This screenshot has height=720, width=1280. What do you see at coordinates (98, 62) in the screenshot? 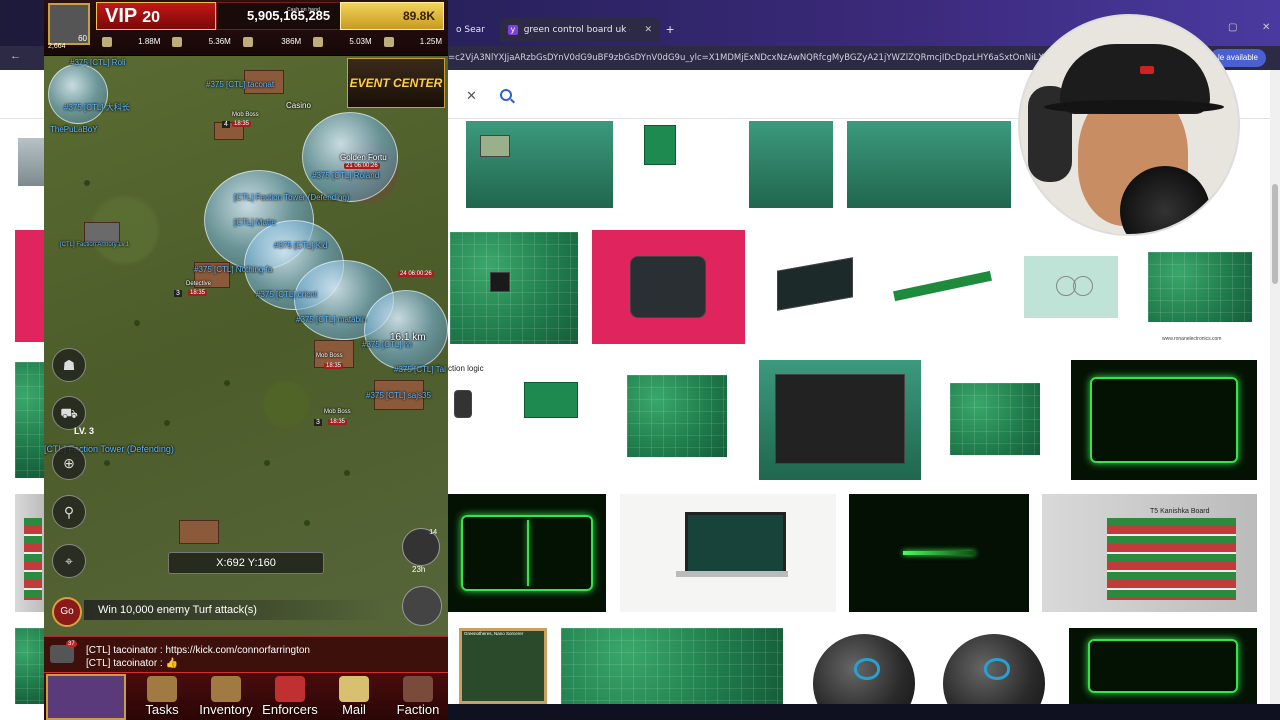
I see `map-label: #375 [CTL] Roli` at bounding box center [98, 62].